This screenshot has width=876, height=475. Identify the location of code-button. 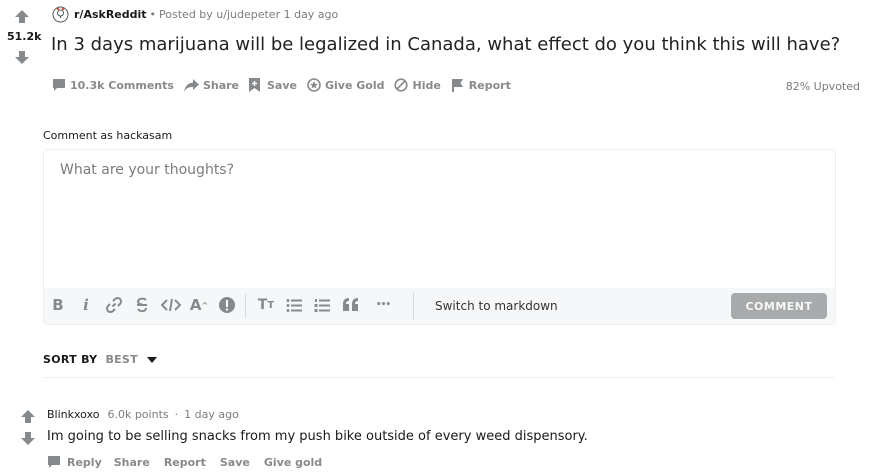
(171, 305).